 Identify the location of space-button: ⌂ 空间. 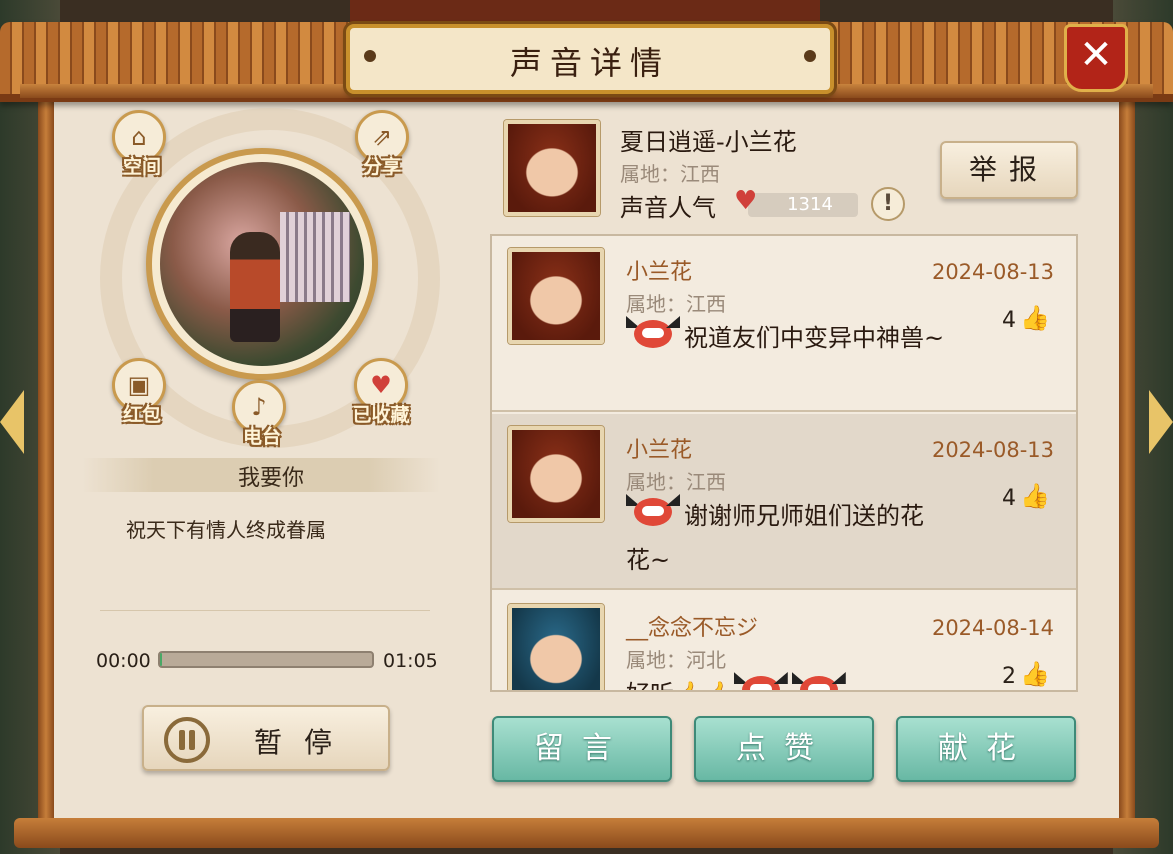
(142, 144).